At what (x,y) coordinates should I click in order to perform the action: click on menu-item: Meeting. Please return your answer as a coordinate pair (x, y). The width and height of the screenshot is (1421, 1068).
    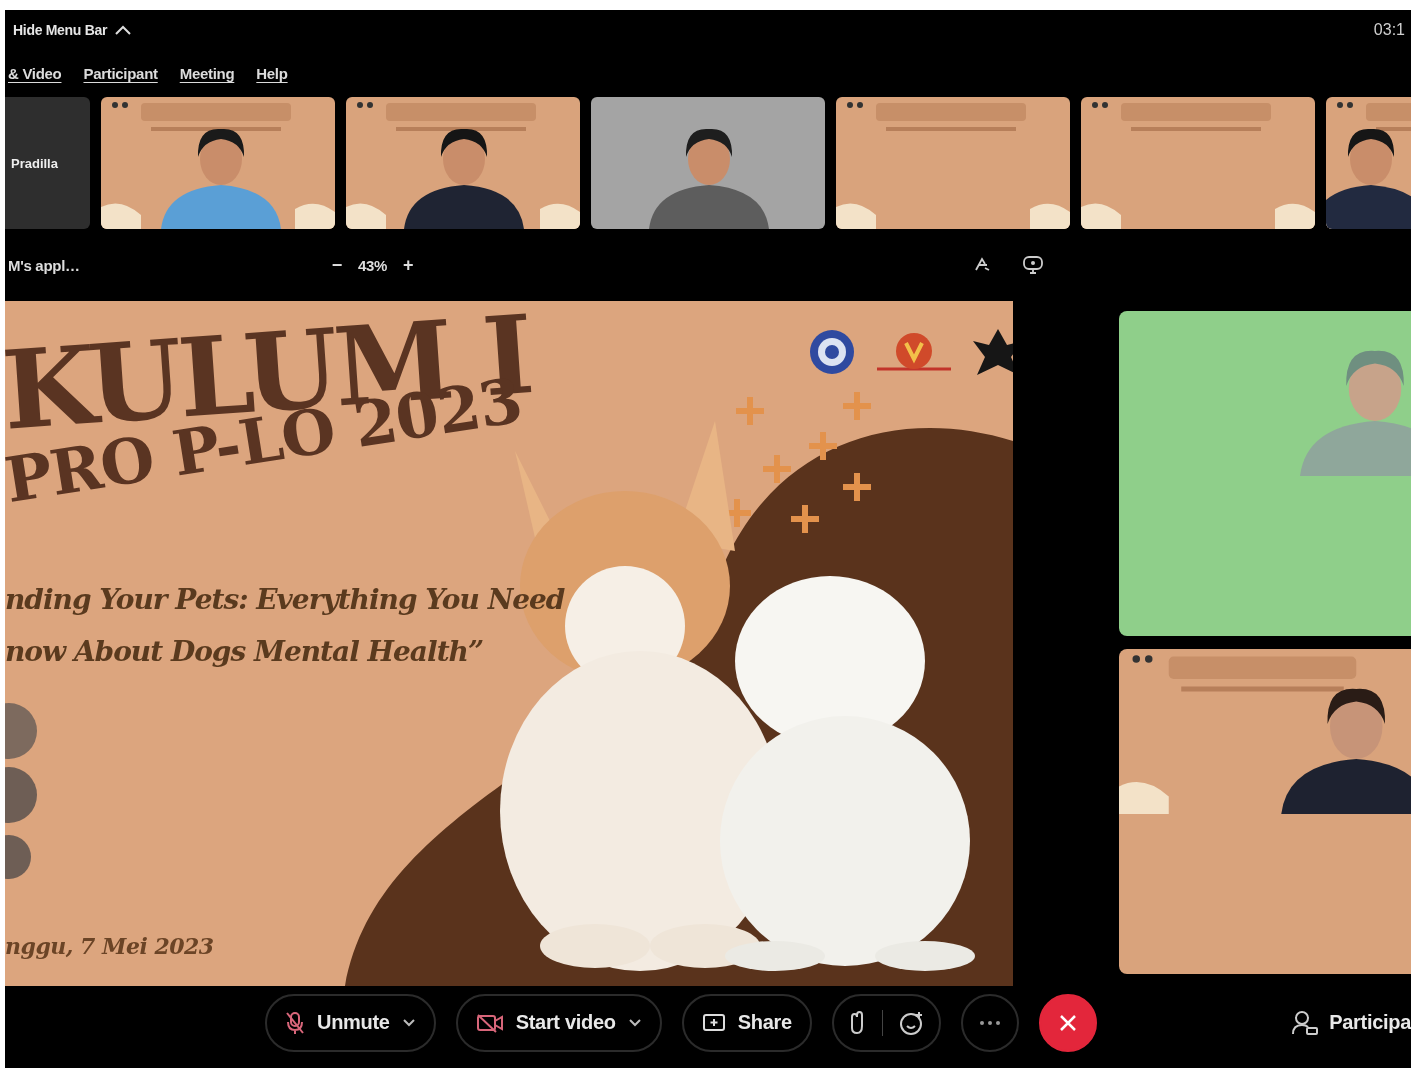
    Looking at the image, I should click on (207, 73).